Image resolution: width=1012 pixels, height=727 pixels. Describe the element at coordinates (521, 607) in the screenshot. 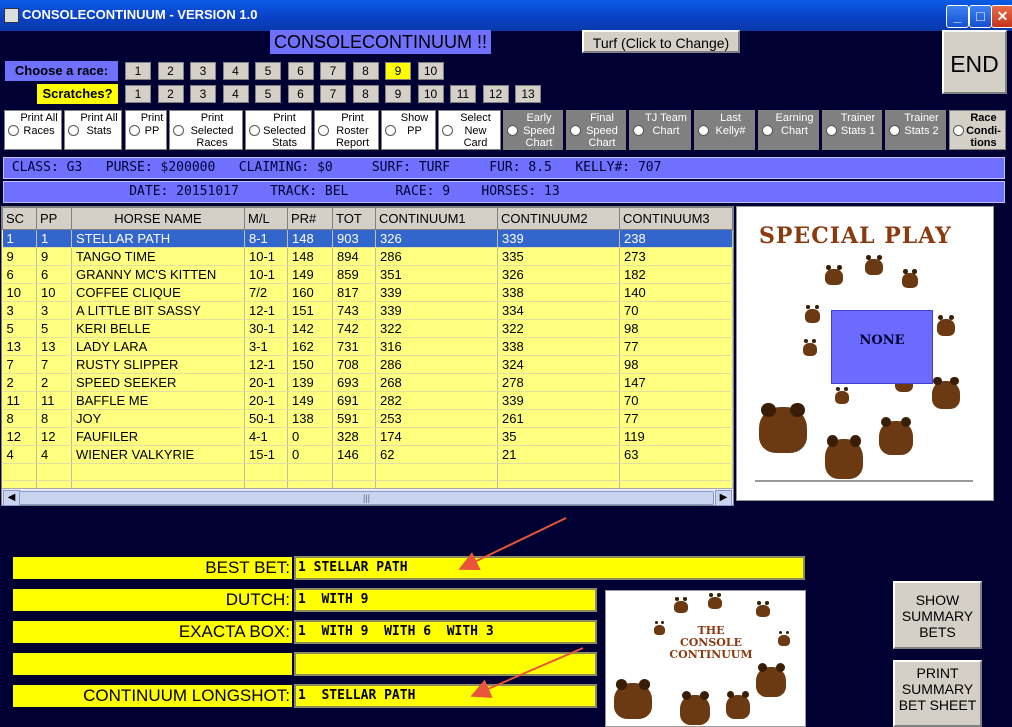

I see `annotation-arrows` at that location.